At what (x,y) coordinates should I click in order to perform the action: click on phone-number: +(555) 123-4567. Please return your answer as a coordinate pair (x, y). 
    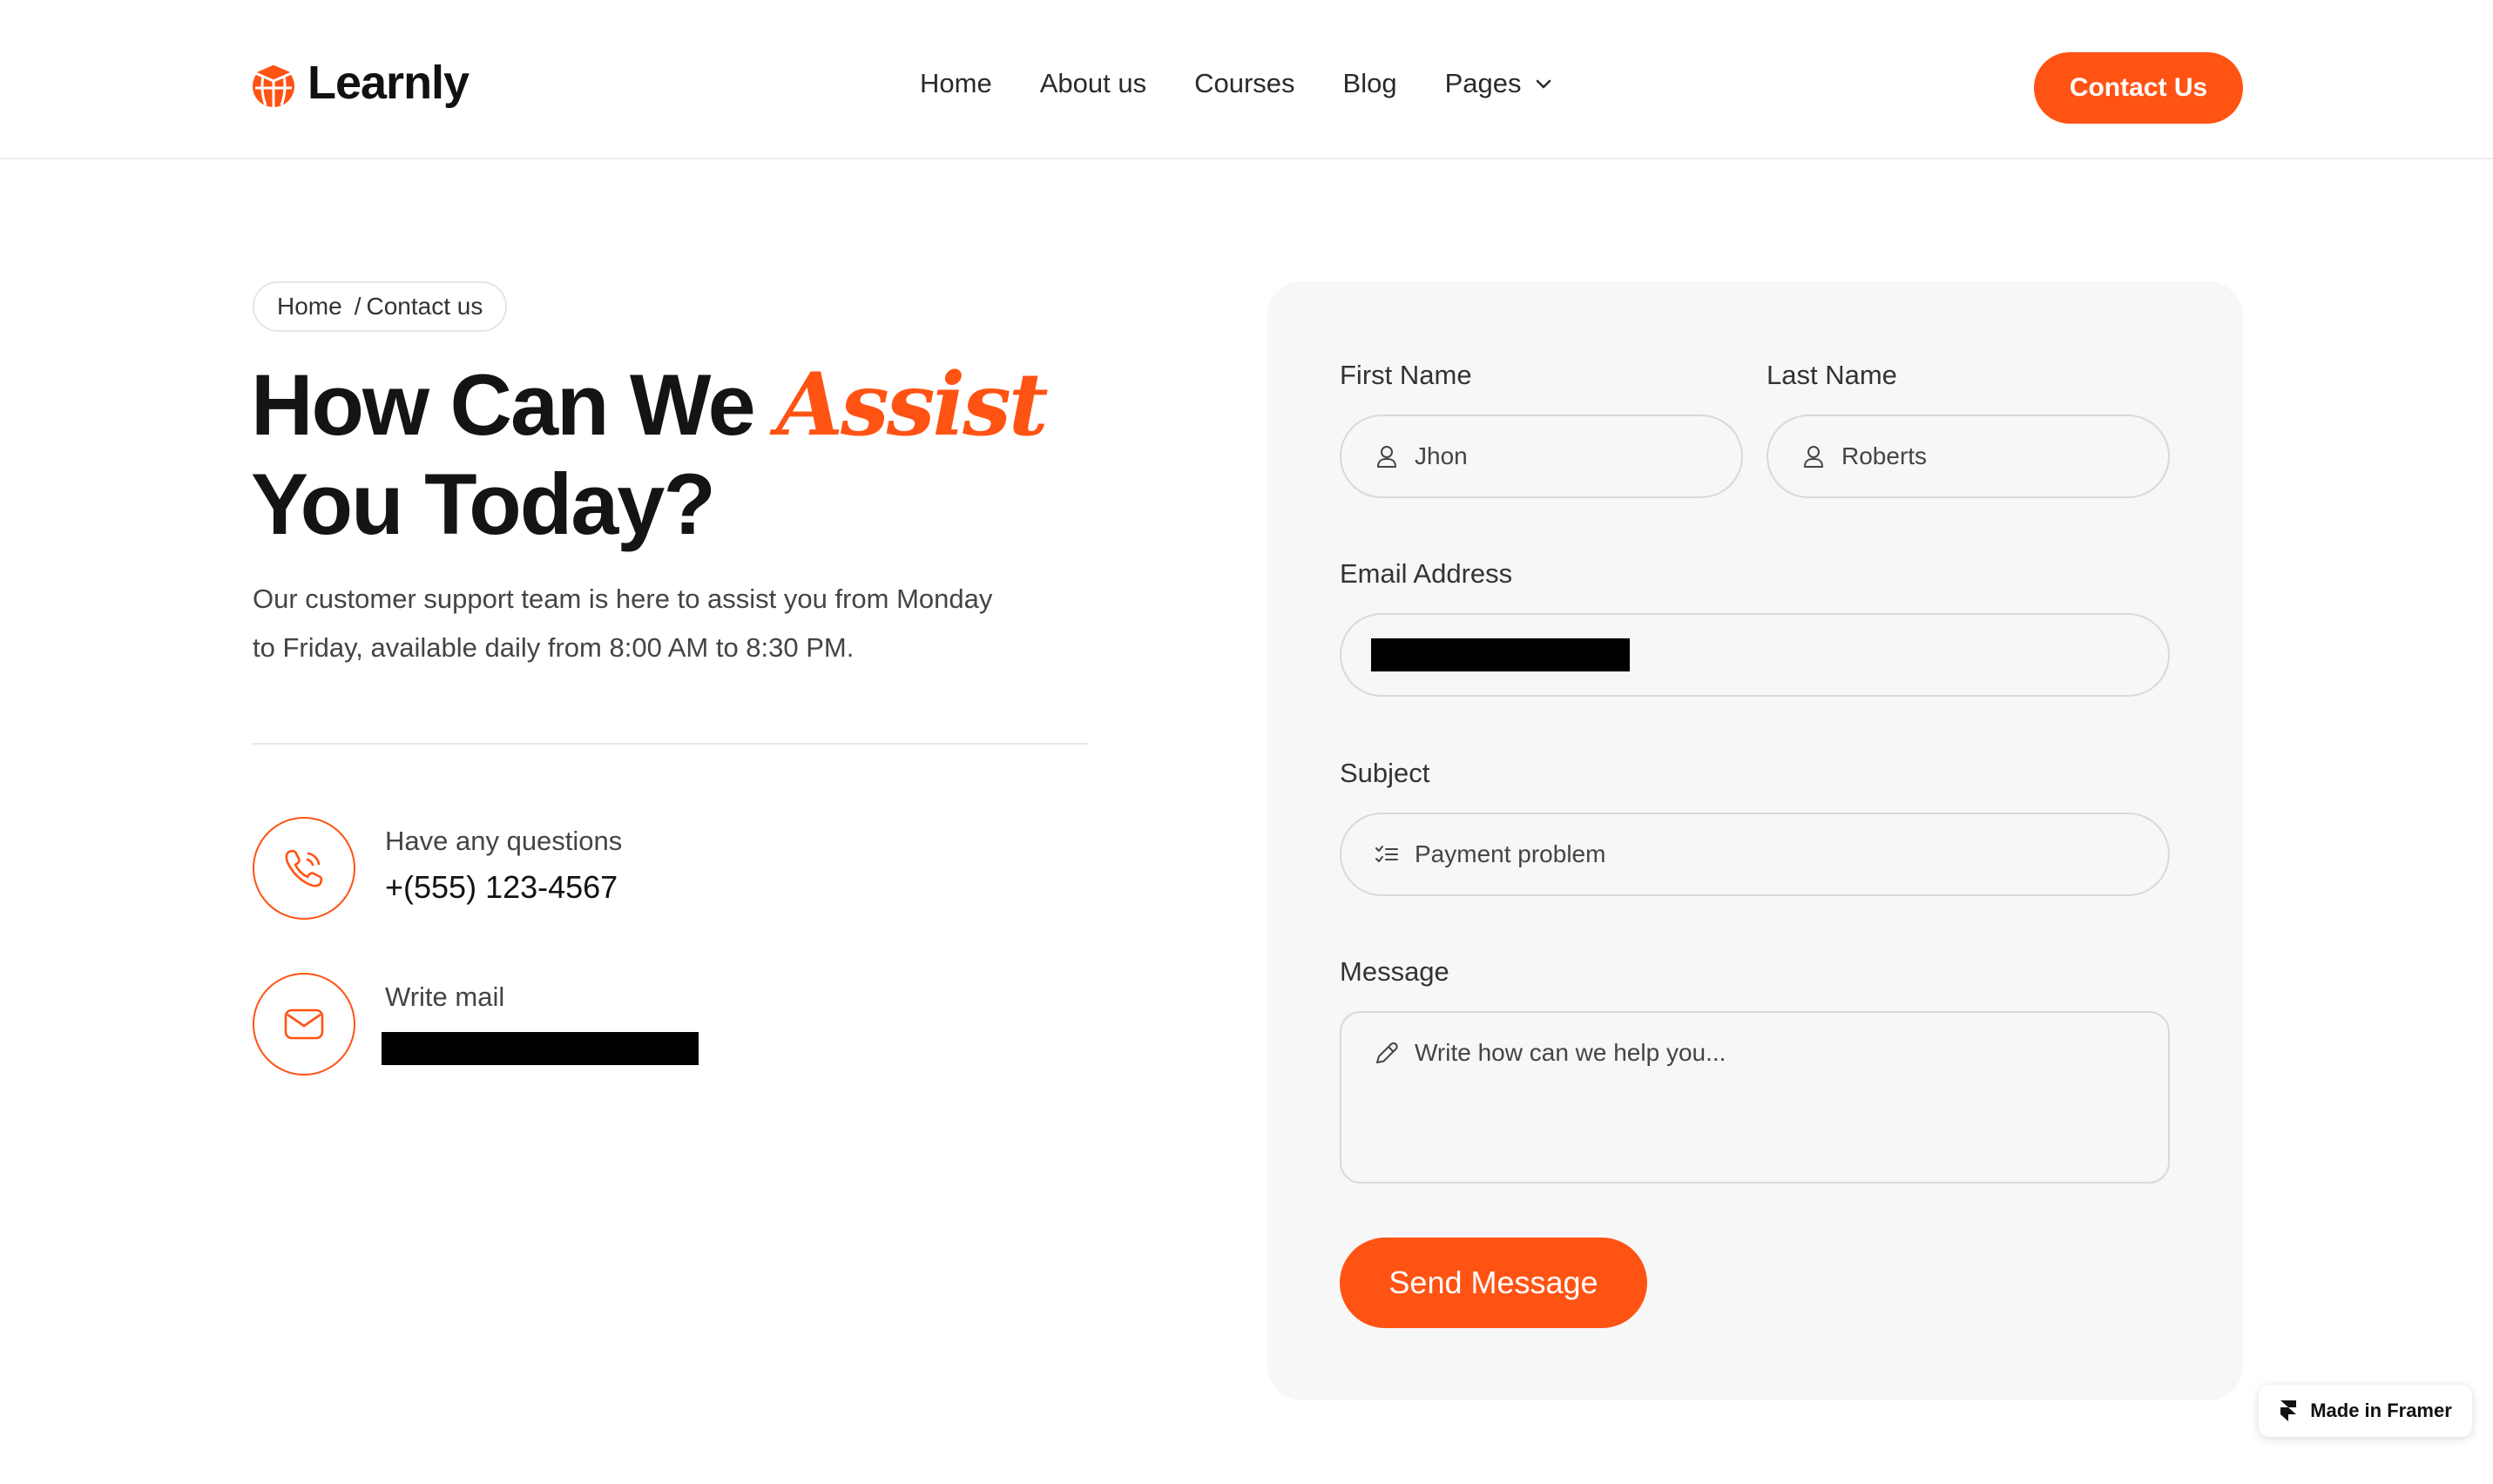
    Looking at the image, I should click on (504, 887).